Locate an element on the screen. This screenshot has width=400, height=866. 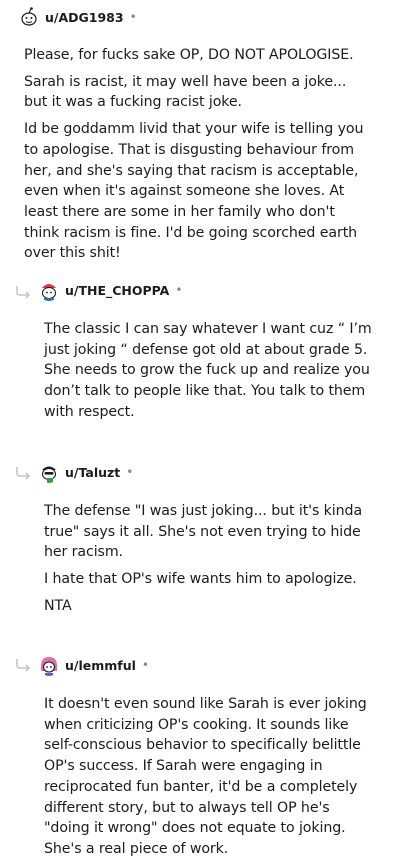
comment-header: u/Taluzt • is located at coordinates (85, 472).